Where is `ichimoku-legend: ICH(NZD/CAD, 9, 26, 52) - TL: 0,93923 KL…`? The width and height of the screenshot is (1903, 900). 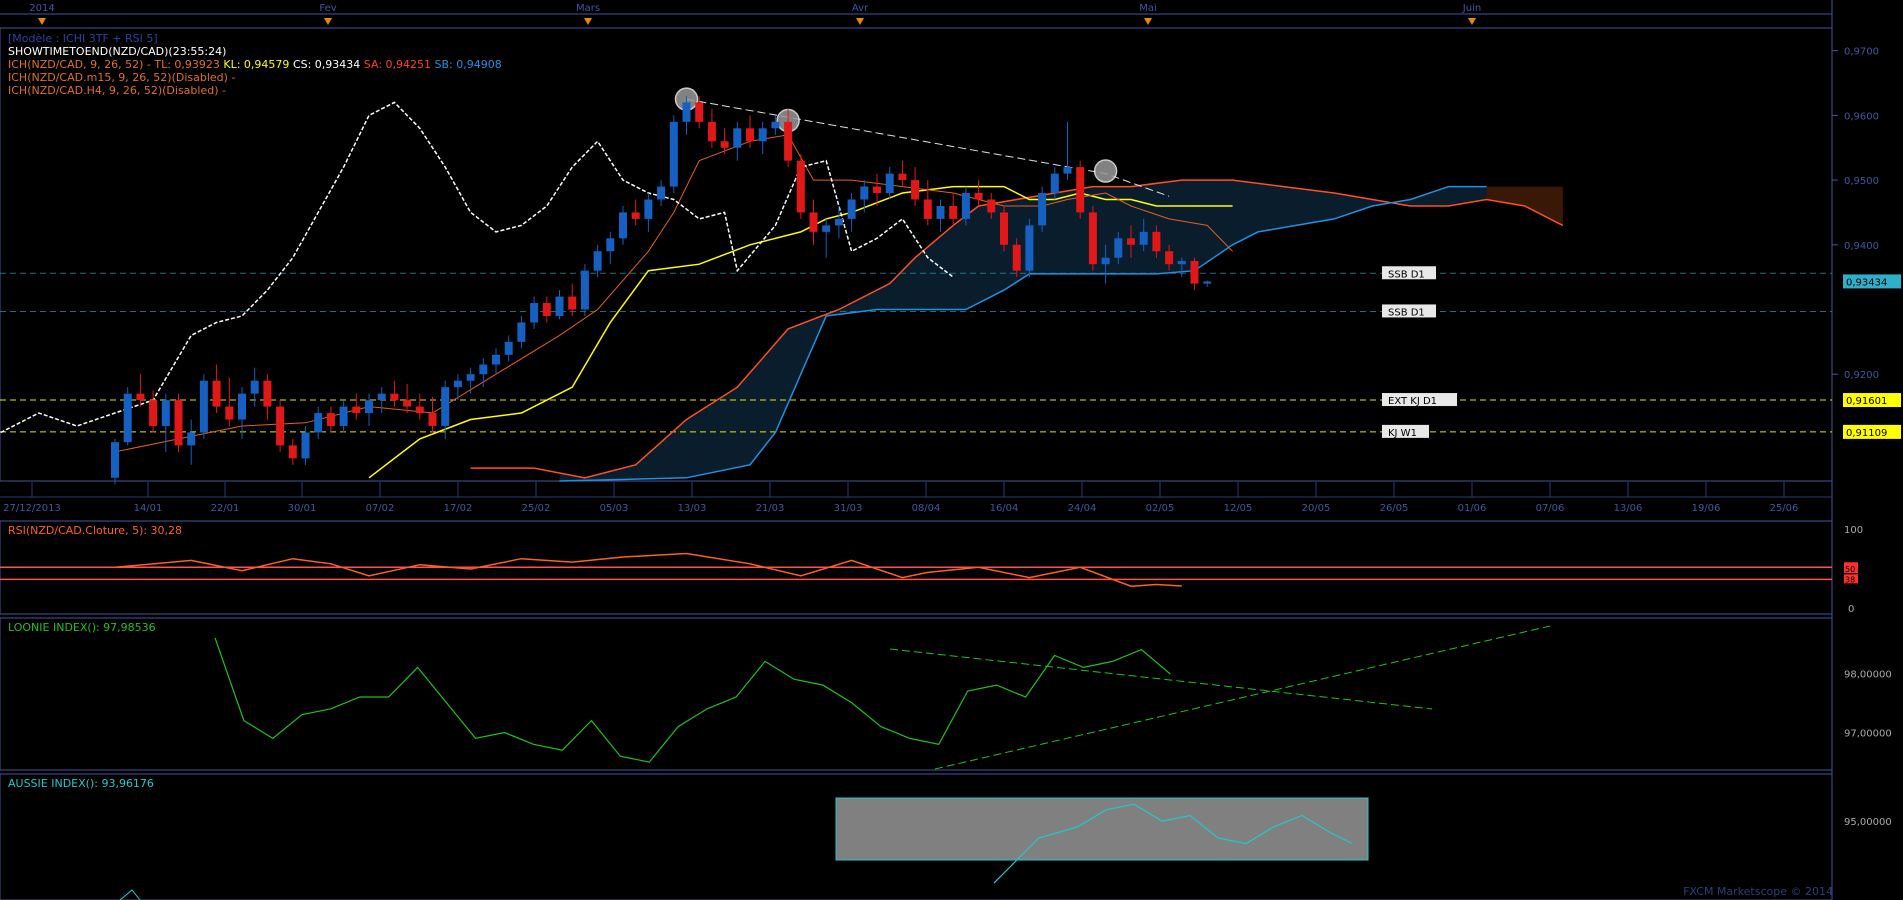
ichimoku-legend: ICH(NZD/CAD, 9, 26, 52) - TL: 0,93923 KL… is located at coordinates (255, 64).